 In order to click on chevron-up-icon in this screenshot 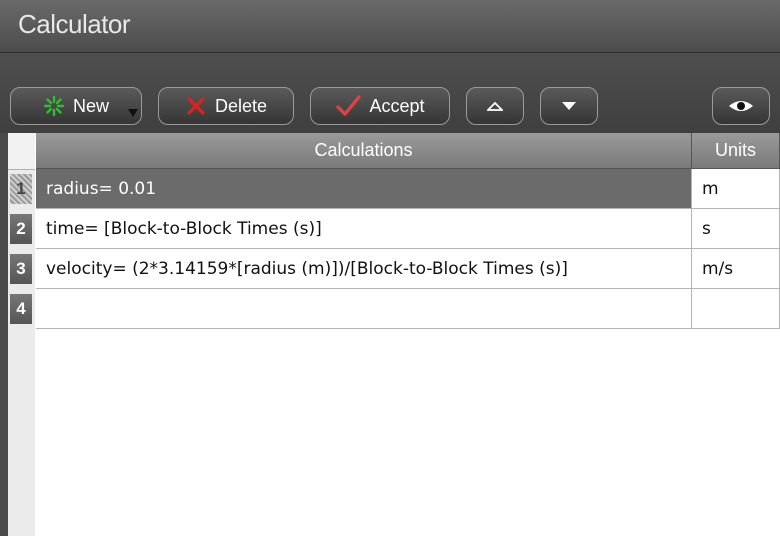, I will do `click(495, 106)`.